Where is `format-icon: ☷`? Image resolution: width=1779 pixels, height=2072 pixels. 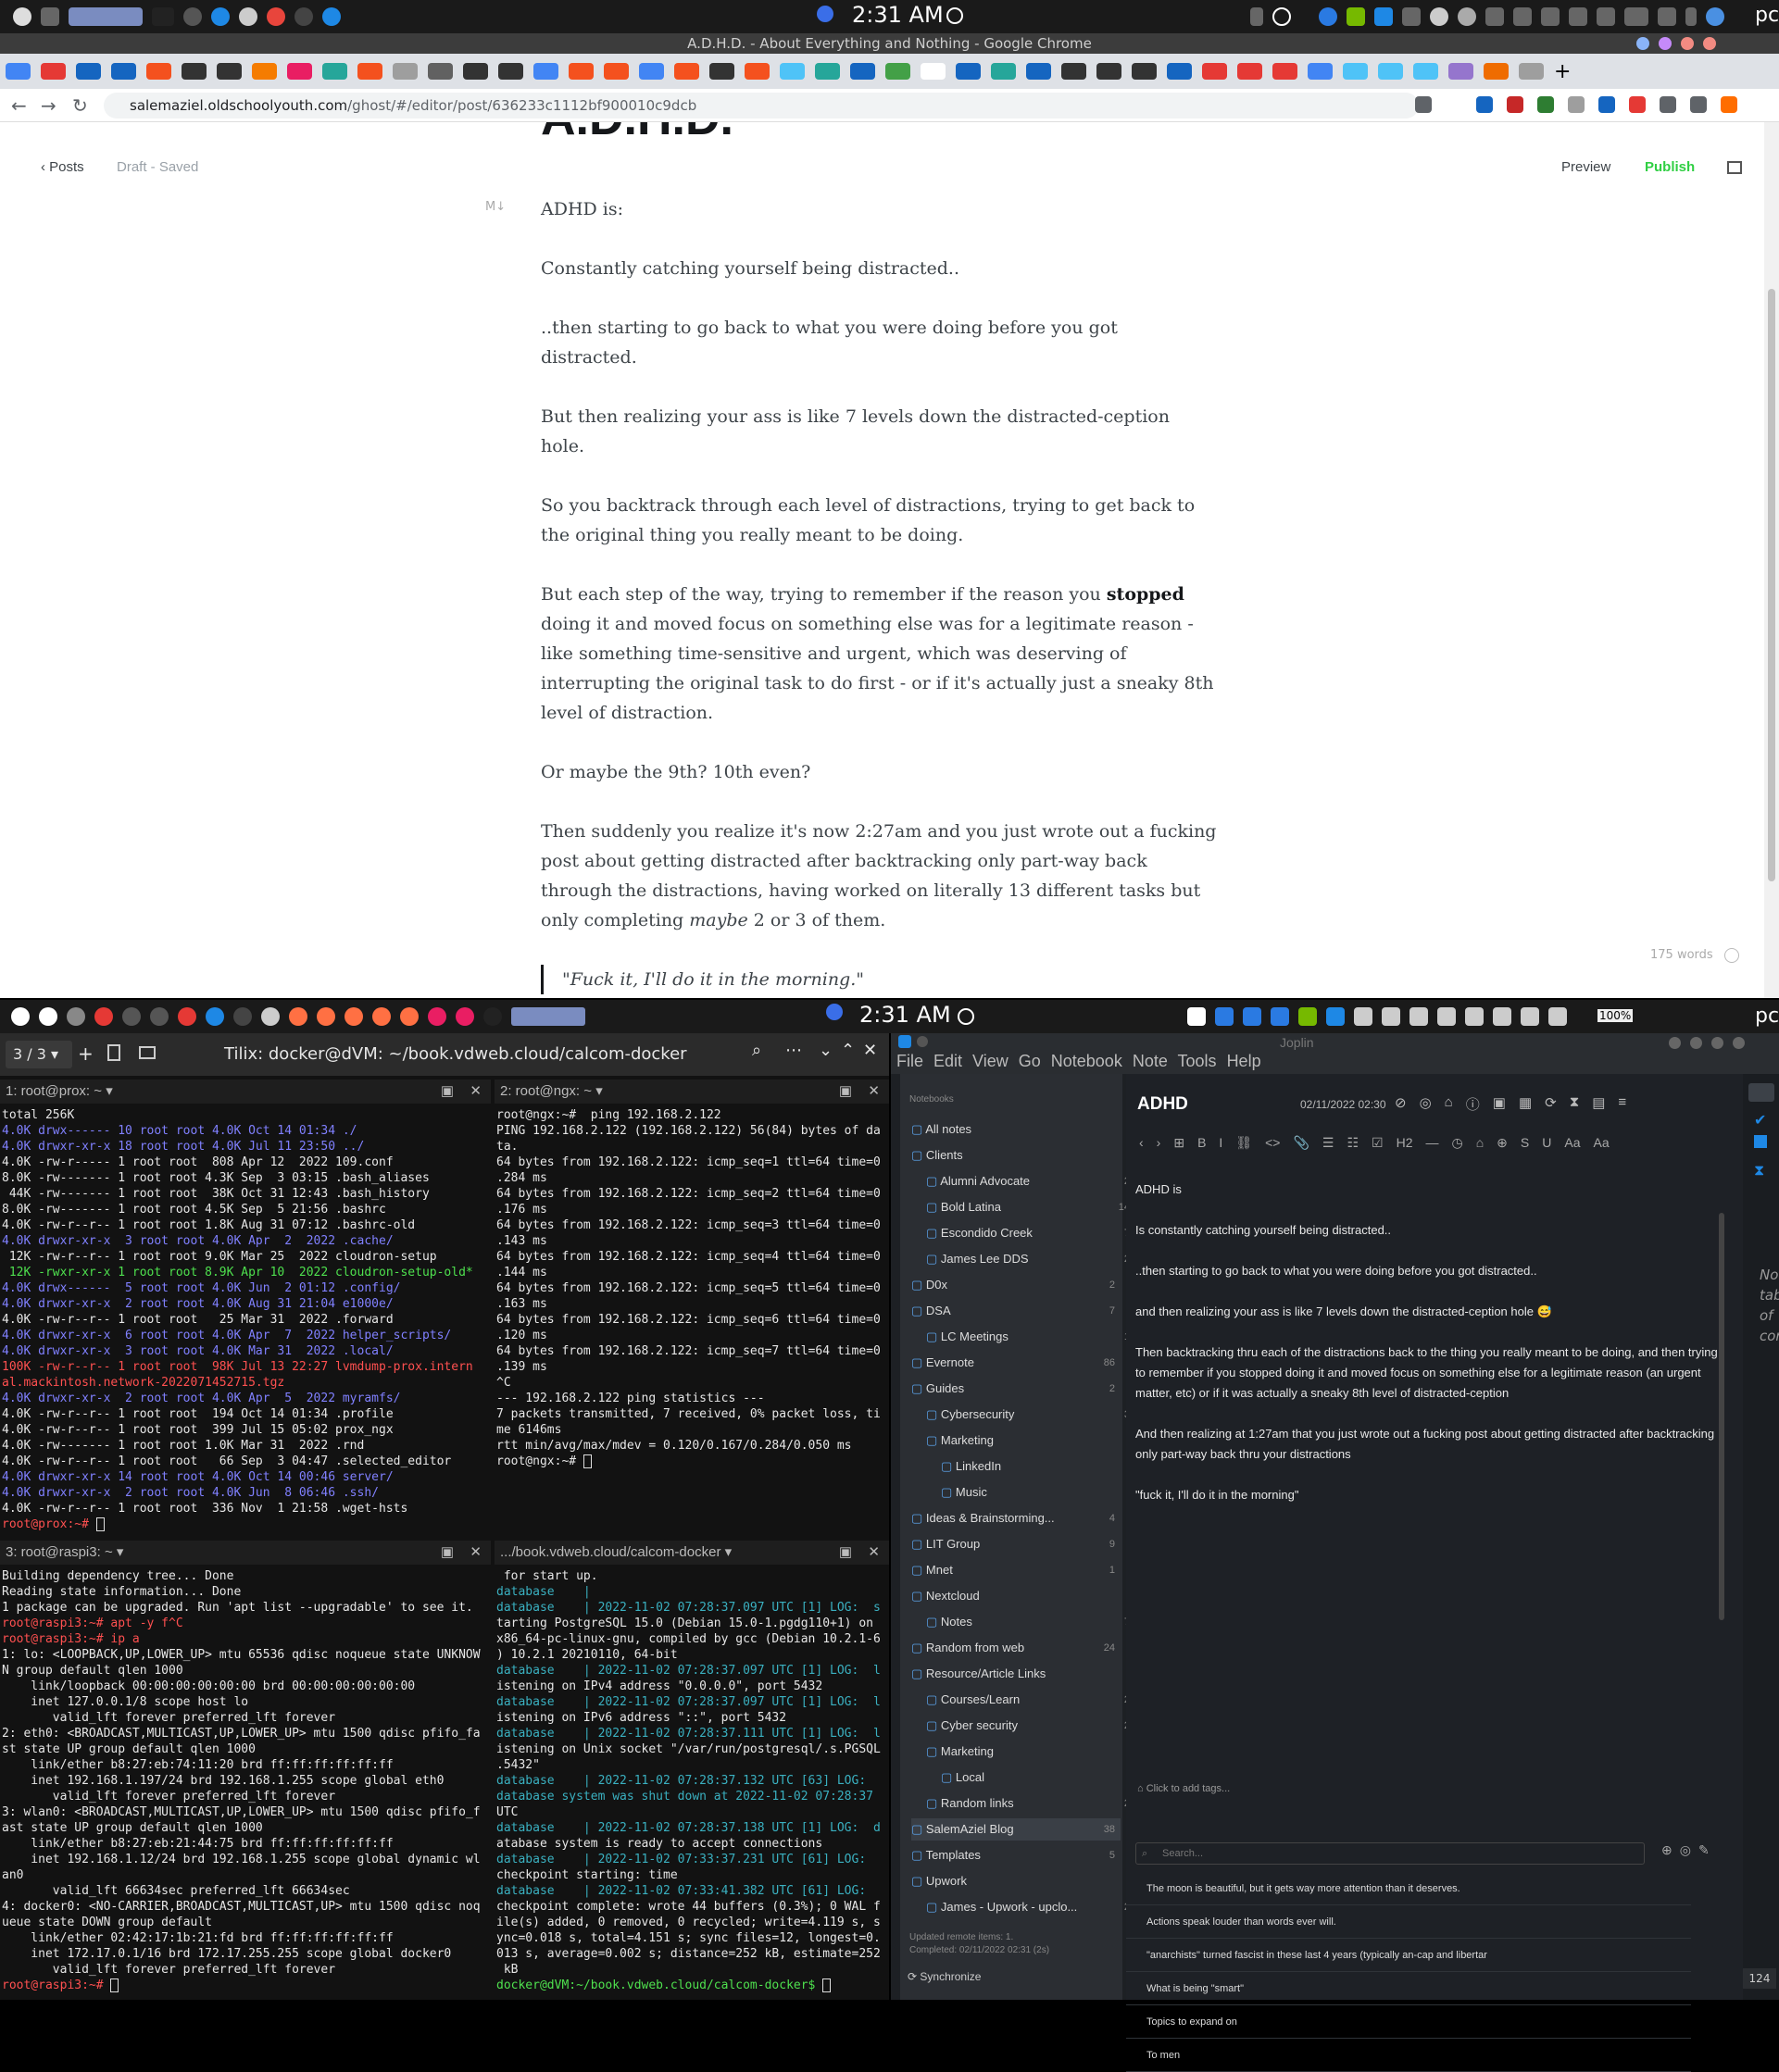
format-icon: ☷ is located at coordinates (1353, 1143).